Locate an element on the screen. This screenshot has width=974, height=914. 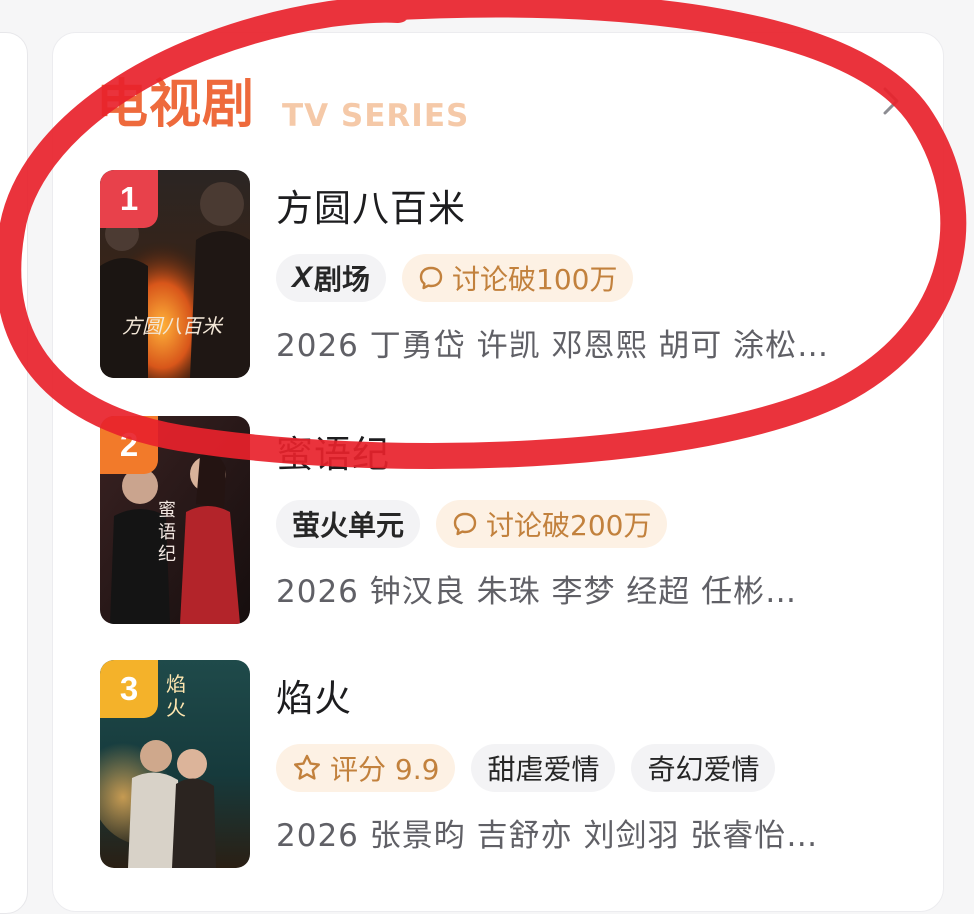
tag-row: 萤火单元 讨论破200万 is located at coordinates (472, 524).